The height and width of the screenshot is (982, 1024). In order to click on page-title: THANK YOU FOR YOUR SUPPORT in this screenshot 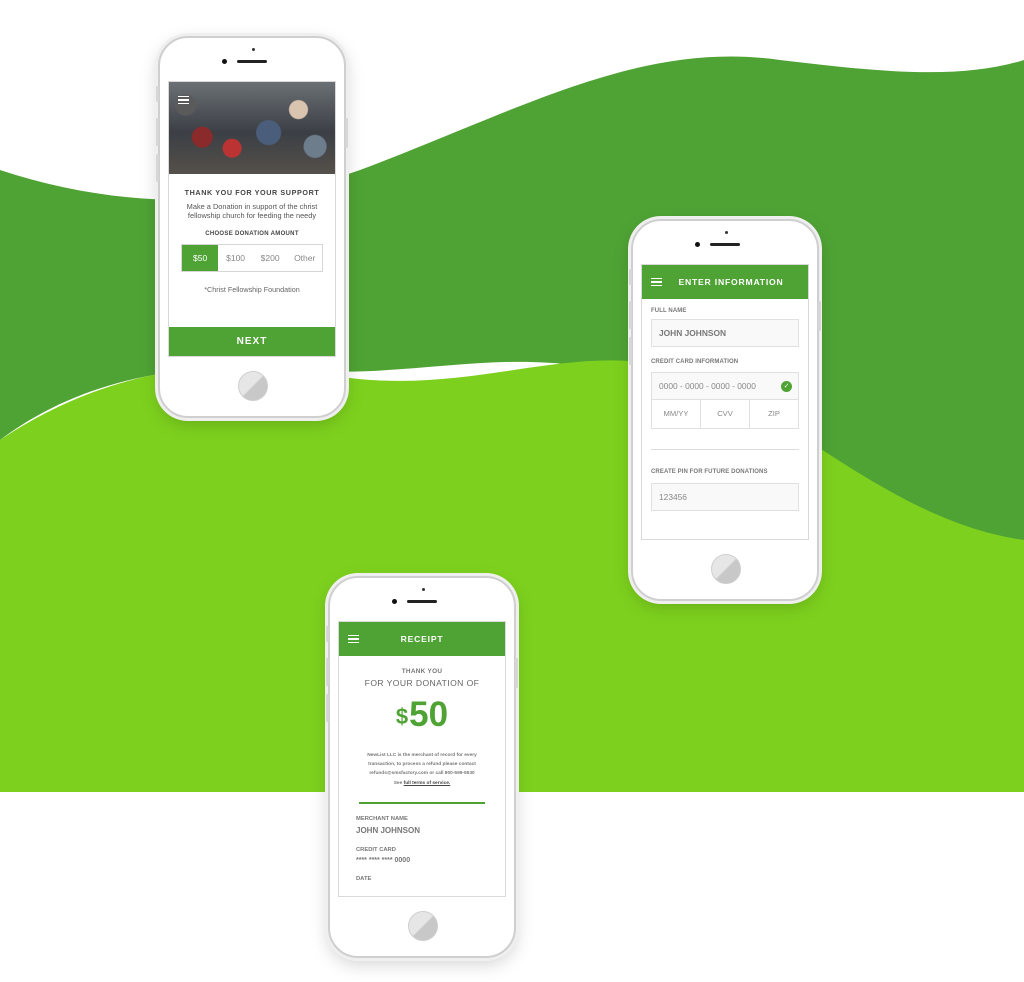, I will do `click(252, 192)`.